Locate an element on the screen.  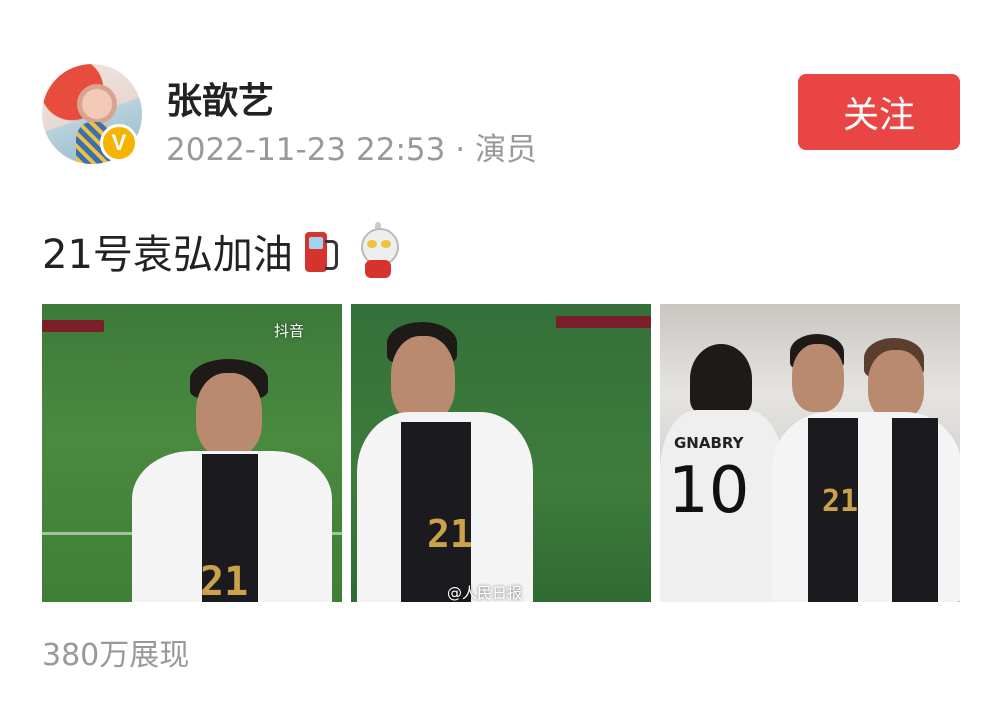
fuel-pump-emoji-icon is located at coordinates (321, 251).